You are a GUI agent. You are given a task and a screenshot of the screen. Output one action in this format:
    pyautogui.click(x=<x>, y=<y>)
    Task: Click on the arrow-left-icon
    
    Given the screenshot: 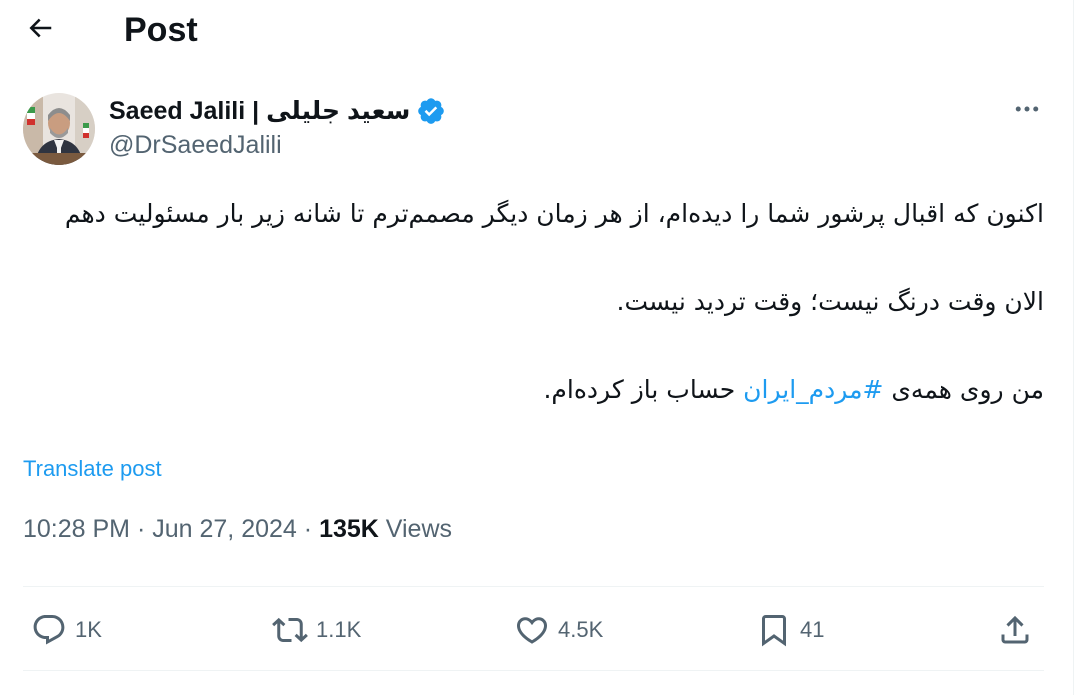 What is the action you would take?
    pyautogui.click(x=40, y=30)
    